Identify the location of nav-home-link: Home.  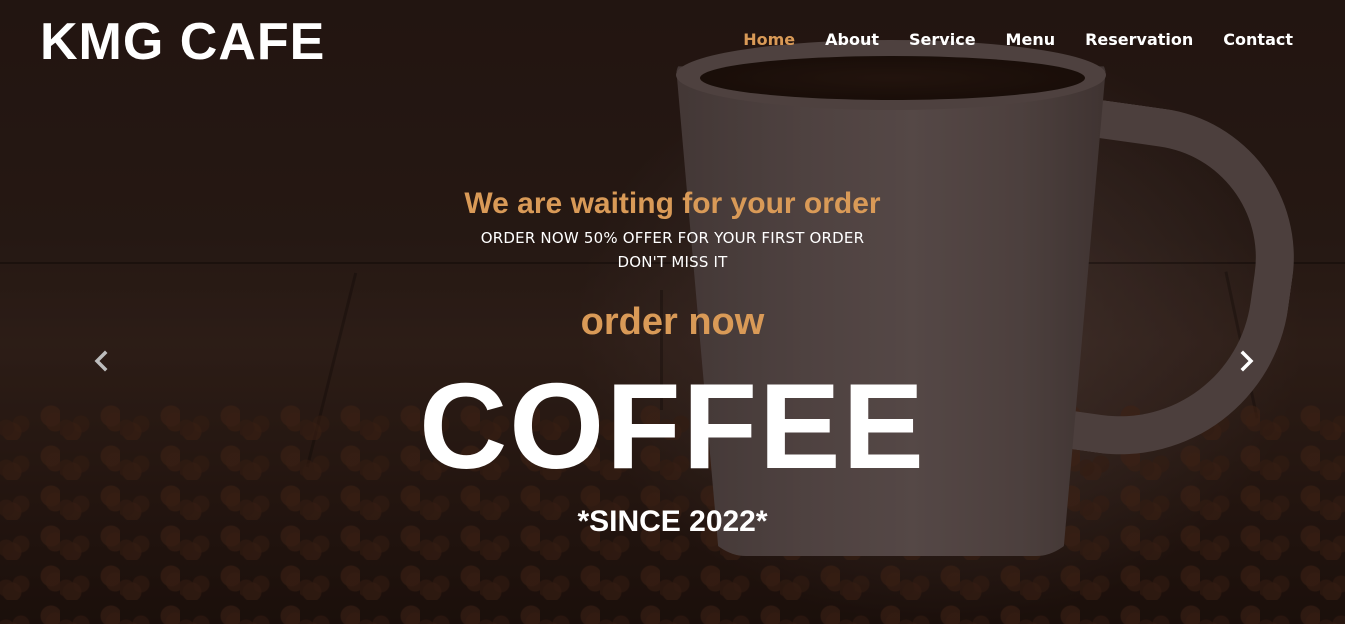
(769, 40).